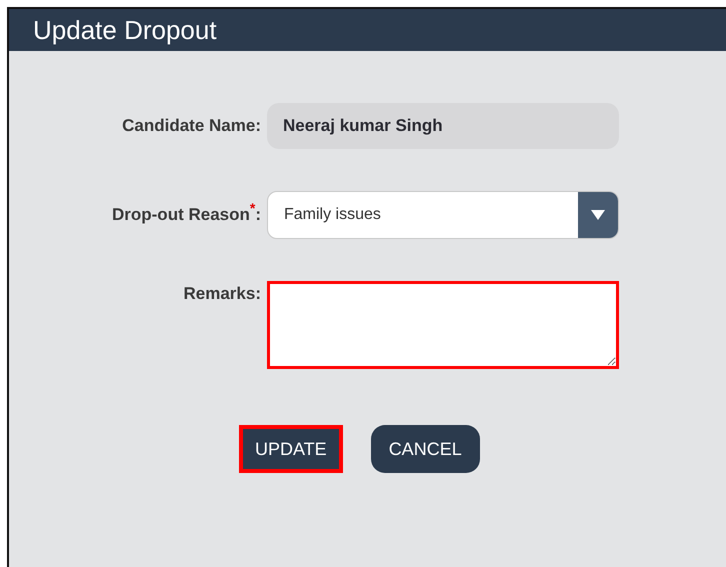 The width and height of the screenshot is (726, 567). What do you see at coordinates (443, 325) in the screenshot?
I see `remarks-field` at bounding box center [443, 325].